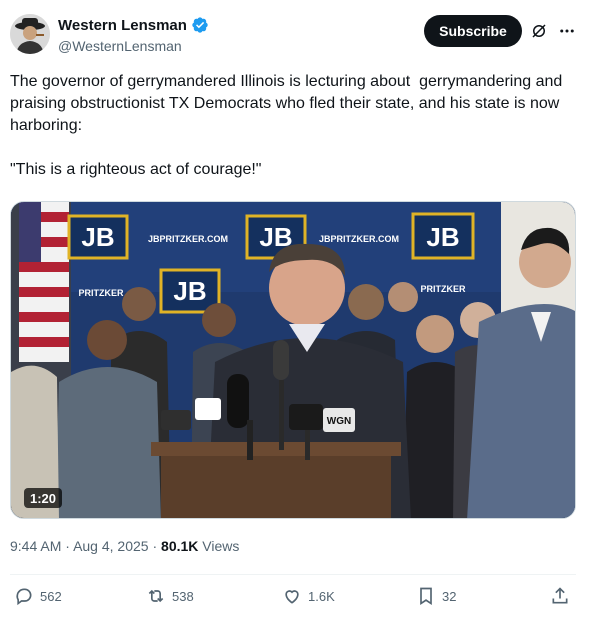 The height and width of the screenshot is (618, 591). I want to click on mic-flag-text: WGN, so click(339, 421).